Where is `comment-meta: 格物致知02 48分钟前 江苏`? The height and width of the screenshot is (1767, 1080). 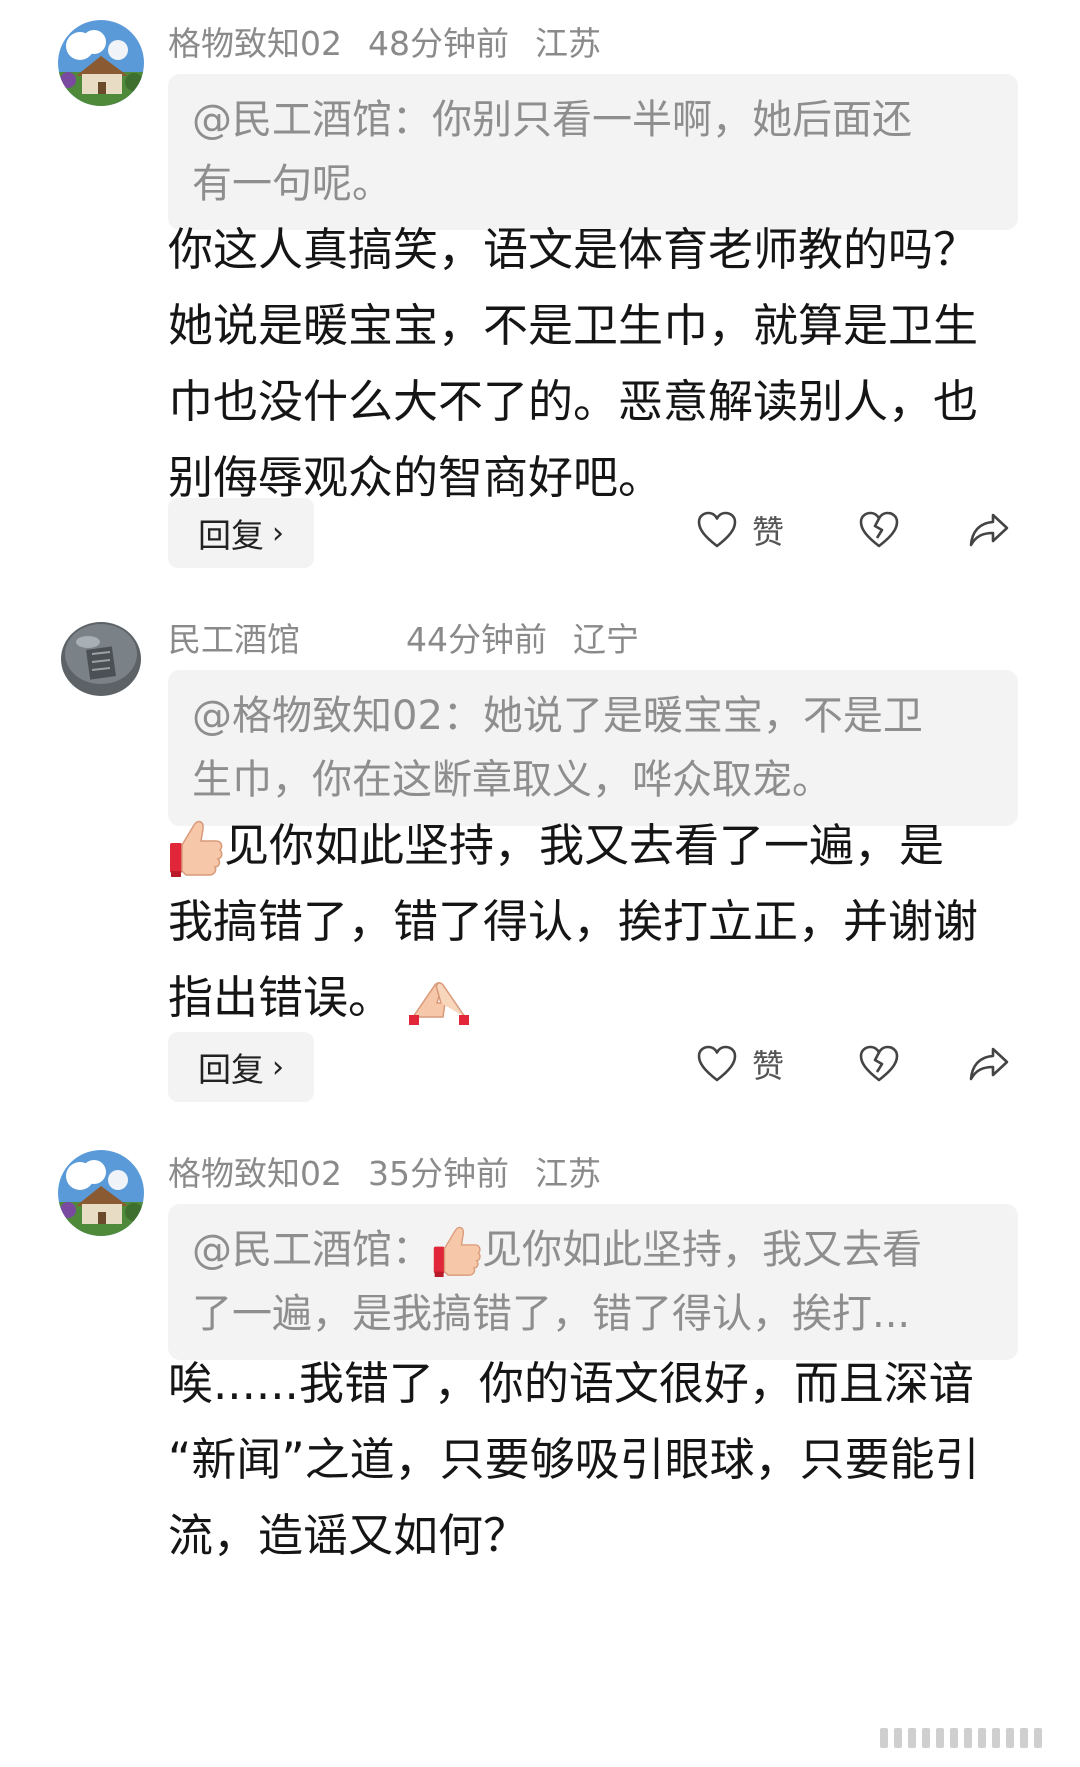
comment-meta: 格物致知02 48分钟前 江苏 is located at coordinates (384, 41).